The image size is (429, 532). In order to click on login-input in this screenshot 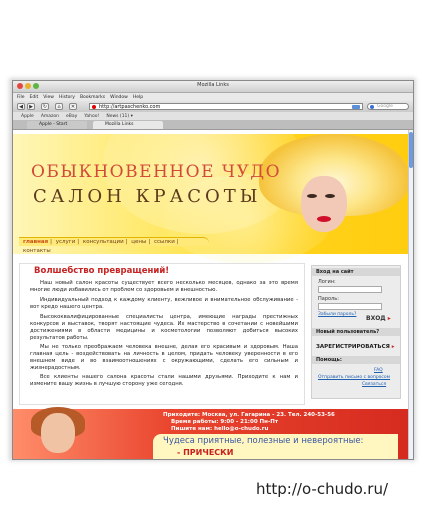, I will do `click(350, 289)`.